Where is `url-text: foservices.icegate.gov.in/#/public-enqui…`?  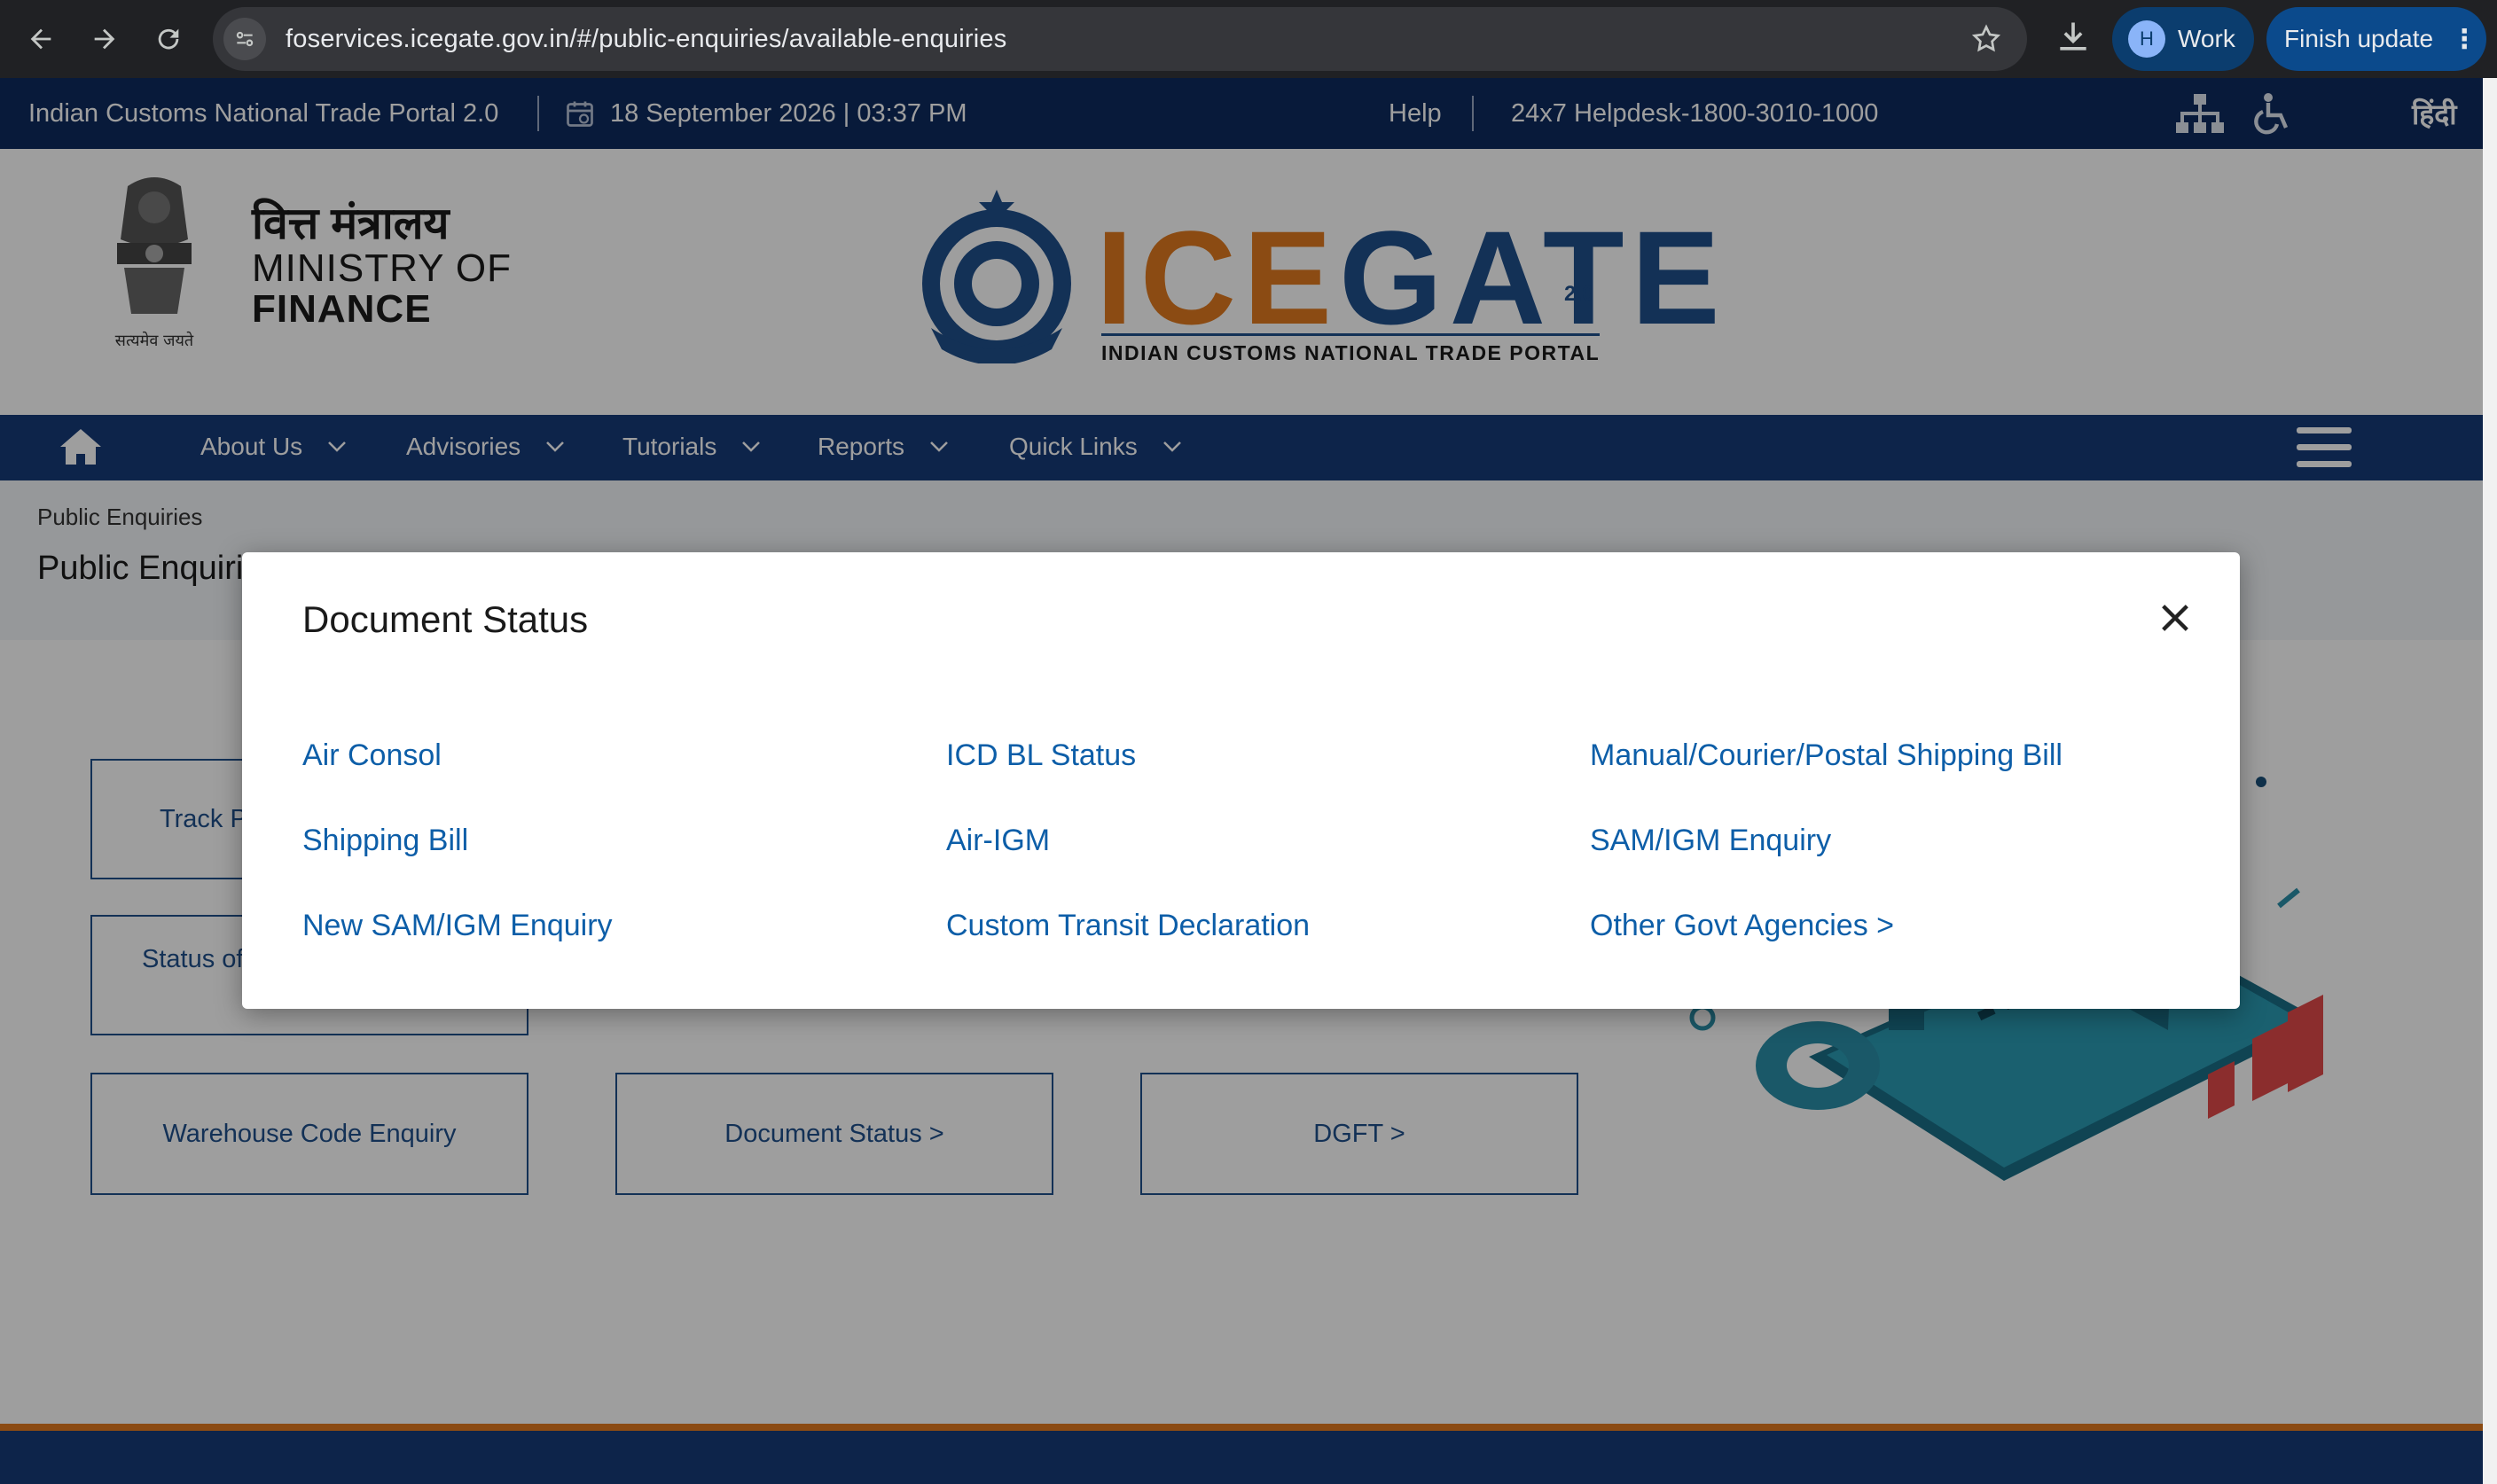
url-text: foservices.icegate.gov.in/#/public-enqui… is located at coordinates (646, 39).